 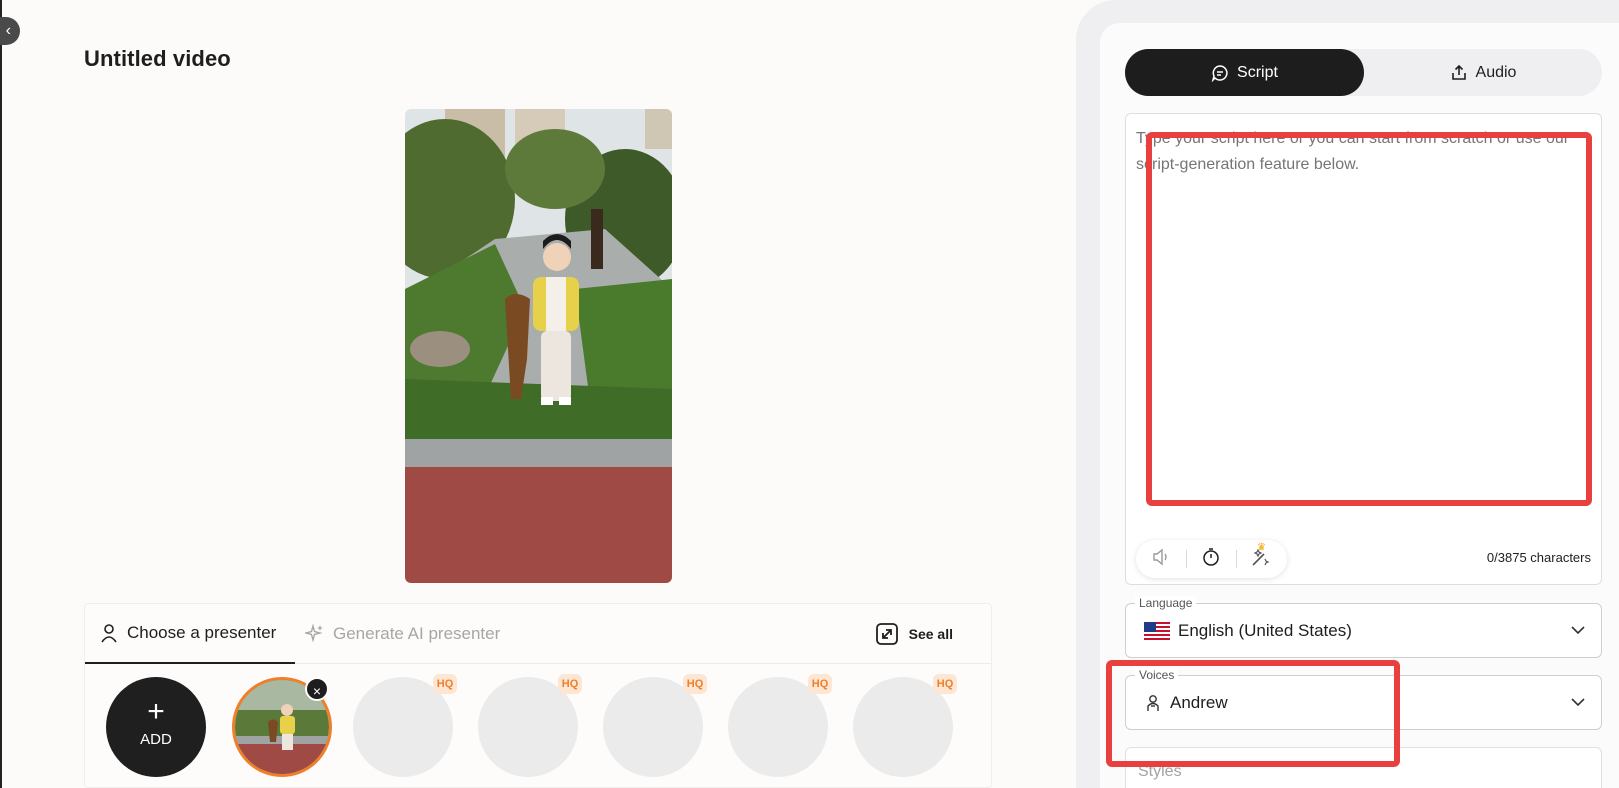 I want to click on tab-script-label: Script, so click(x=1257, y=72).